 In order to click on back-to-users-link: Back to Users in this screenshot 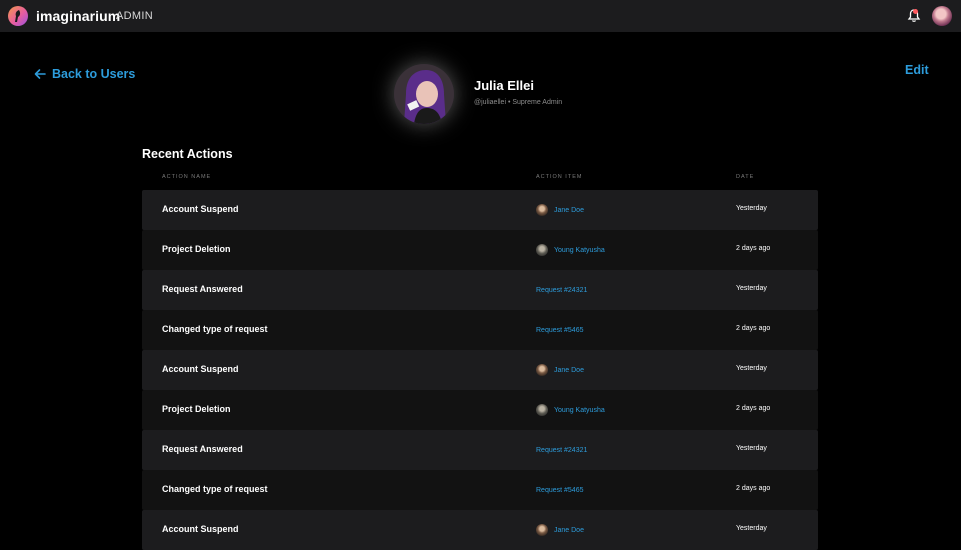, I will do `click(84, 74)`.